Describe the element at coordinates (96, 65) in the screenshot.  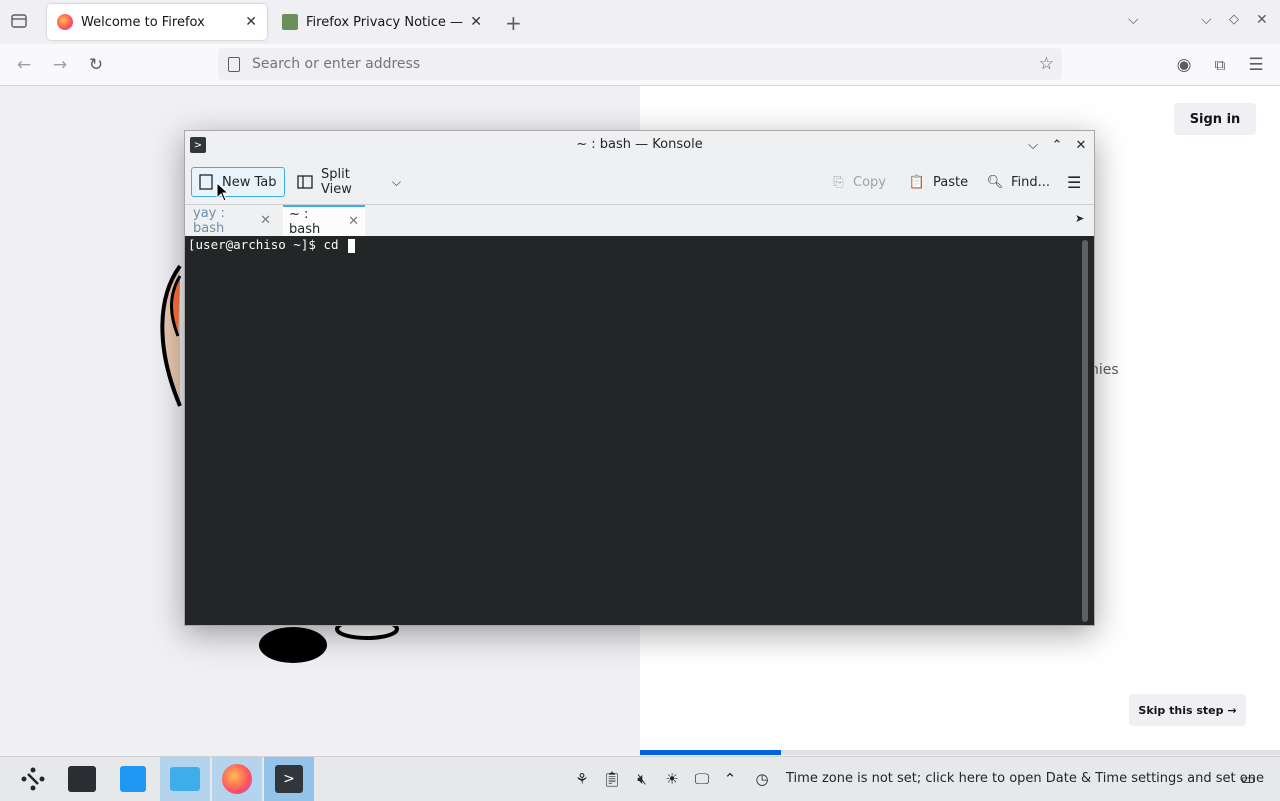
I see `reload-icon: ↻` at that location.